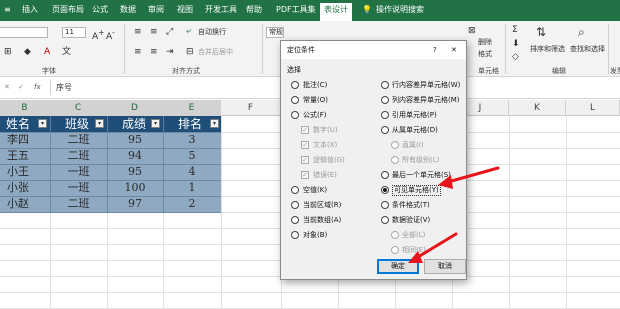  What do you see at coordinates (469, 177) in the screenshot?
I see `annotation-arrow-visible-cells` at bounding box center [469, 177].